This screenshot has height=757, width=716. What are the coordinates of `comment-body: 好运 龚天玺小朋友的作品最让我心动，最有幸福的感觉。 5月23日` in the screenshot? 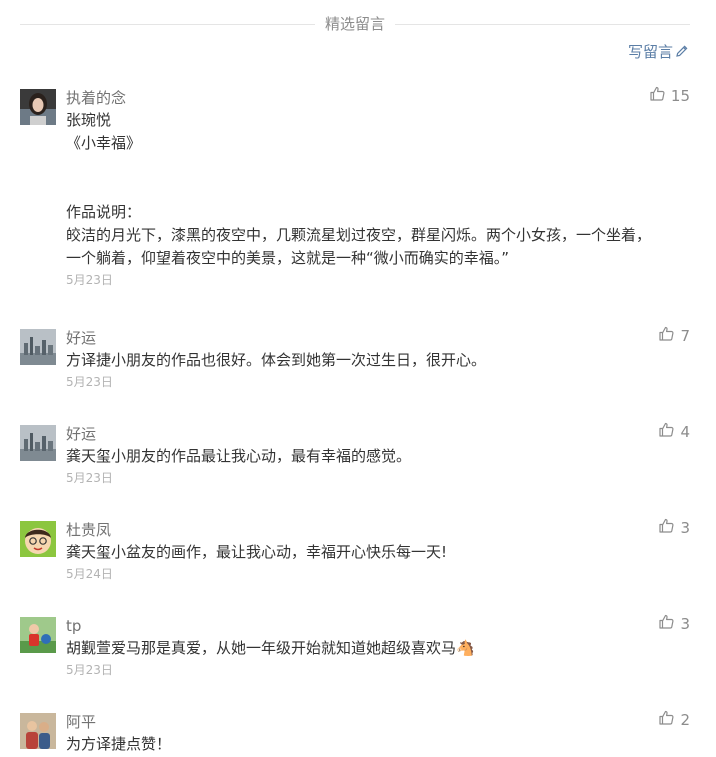 It's located at (378, 455).